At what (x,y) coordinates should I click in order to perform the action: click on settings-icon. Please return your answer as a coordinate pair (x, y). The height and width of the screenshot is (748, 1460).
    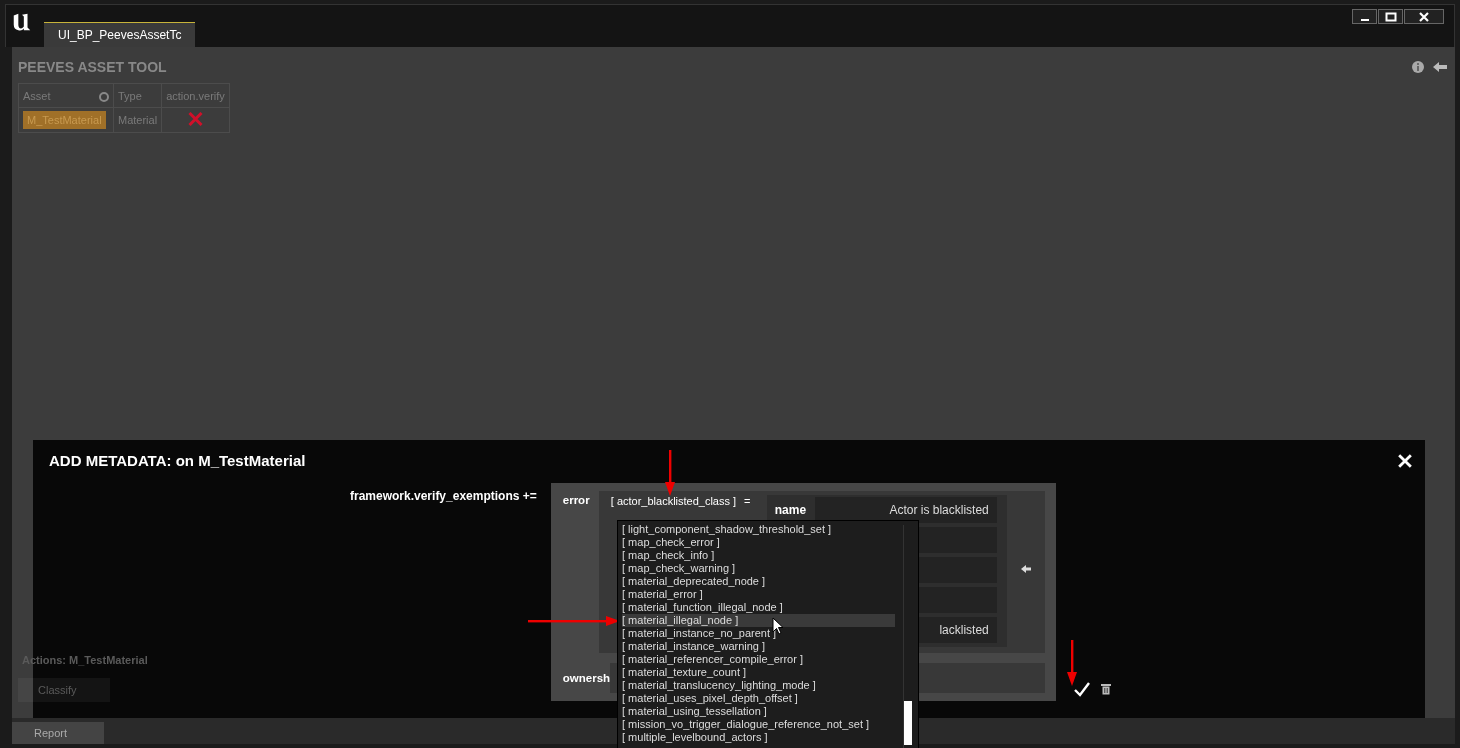
    Looking at the image, I should click on (104, 96).